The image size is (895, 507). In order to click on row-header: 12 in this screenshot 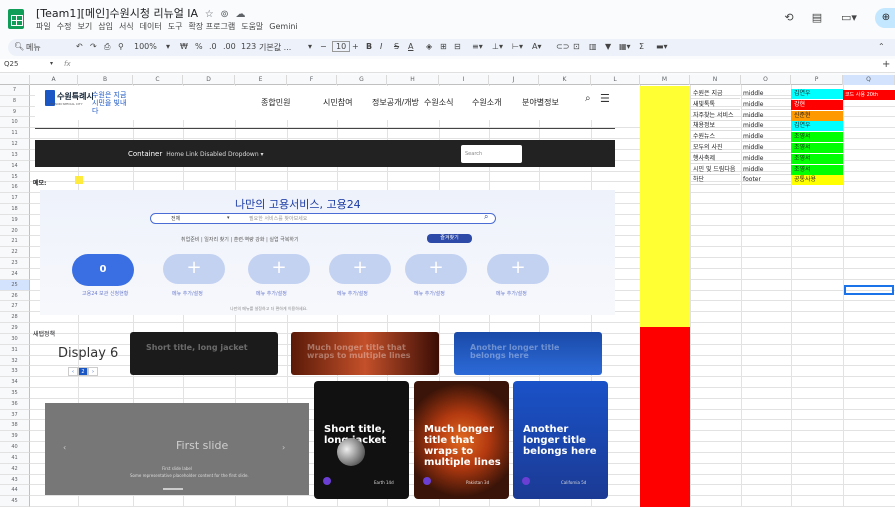, I will do `click(15, 144)`.